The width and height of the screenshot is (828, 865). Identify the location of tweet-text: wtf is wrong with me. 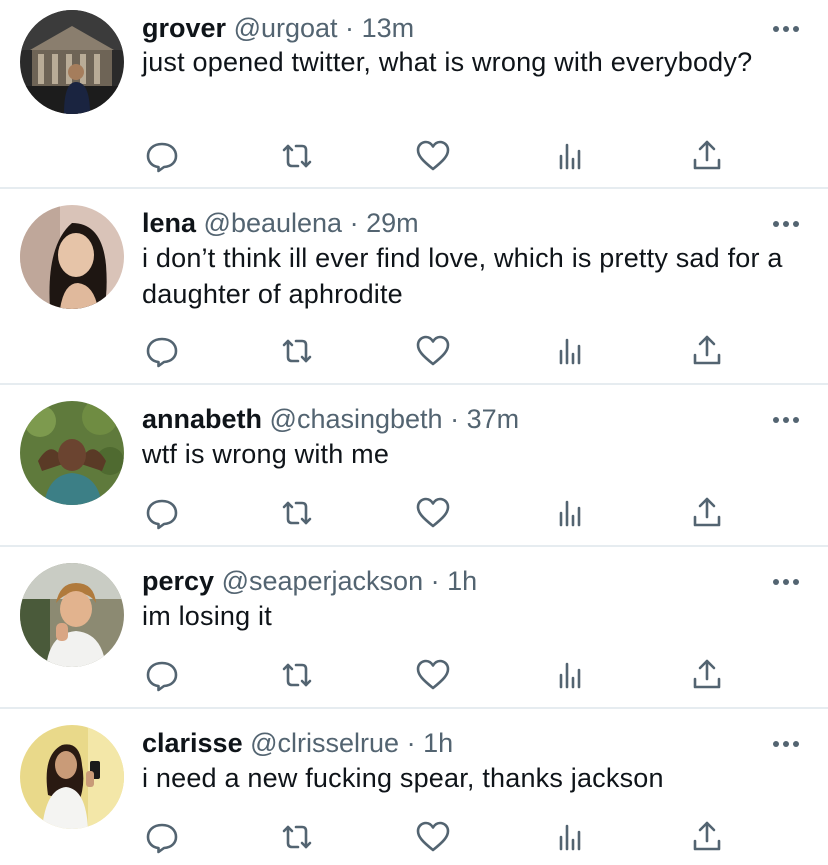
(266, 454).